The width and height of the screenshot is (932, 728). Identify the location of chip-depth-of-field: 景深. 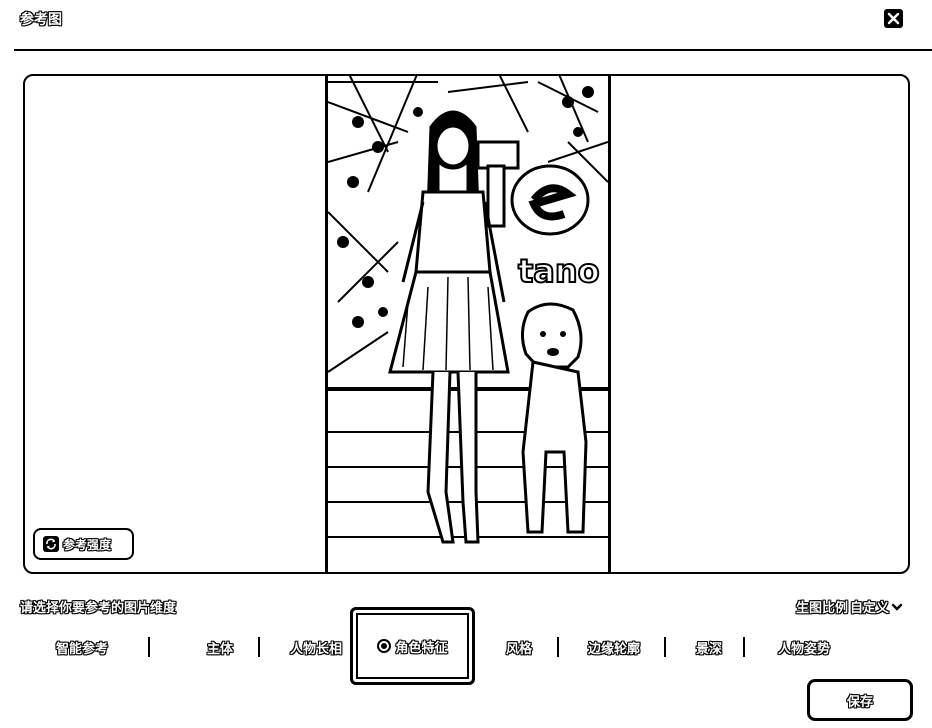
(709, 647).